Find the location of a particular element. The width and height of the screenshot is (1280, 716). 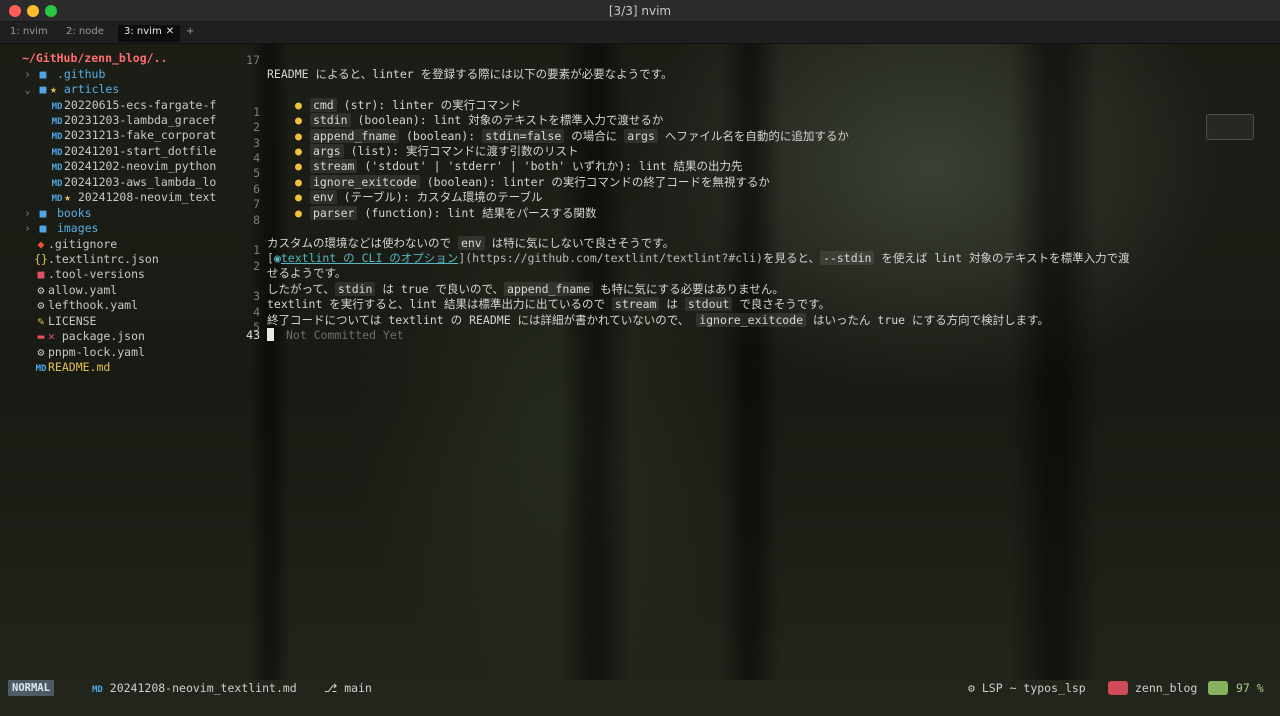

bullet-text: (boolean): linter の実行コマンドの終了コードを無視するか is located at coordinates (598, 182).